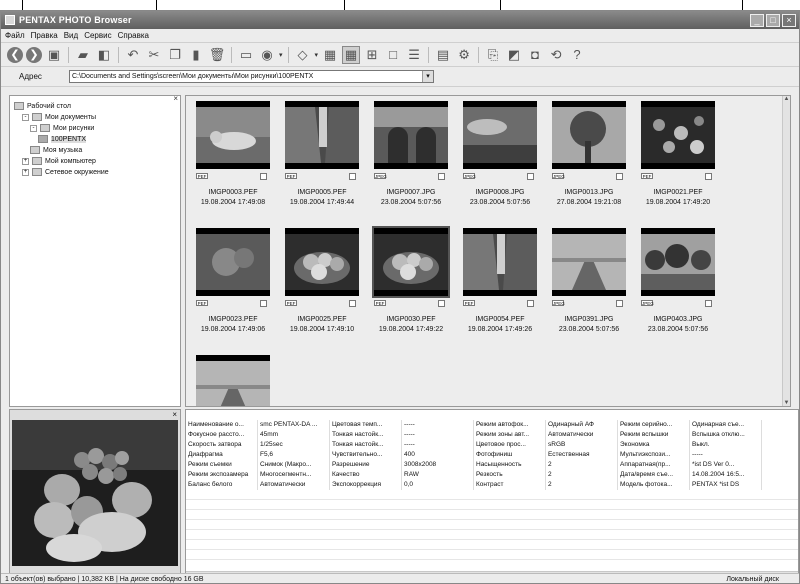 This screenshot has width=800, height=584. Describe the element at coordinates (786, 251) in the screenshot. I see `vertical-scrollbar: ▲ ▼` at that location.